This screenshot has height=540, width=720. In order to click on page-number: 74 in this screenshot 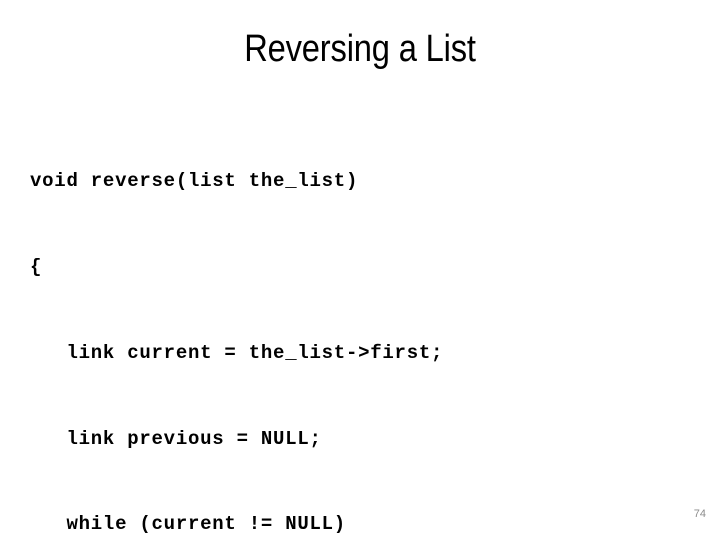, I will do `click(699, 514)`.